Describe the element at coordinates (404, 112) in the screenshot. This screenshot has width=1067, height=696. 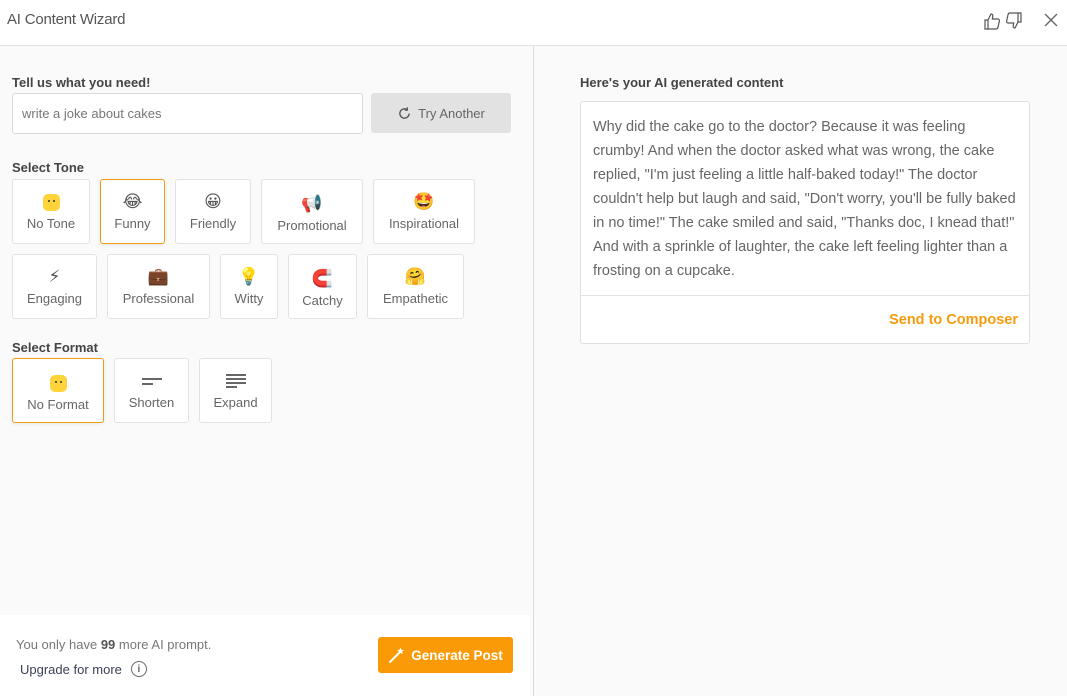
I see `refresh-icon` at that location.